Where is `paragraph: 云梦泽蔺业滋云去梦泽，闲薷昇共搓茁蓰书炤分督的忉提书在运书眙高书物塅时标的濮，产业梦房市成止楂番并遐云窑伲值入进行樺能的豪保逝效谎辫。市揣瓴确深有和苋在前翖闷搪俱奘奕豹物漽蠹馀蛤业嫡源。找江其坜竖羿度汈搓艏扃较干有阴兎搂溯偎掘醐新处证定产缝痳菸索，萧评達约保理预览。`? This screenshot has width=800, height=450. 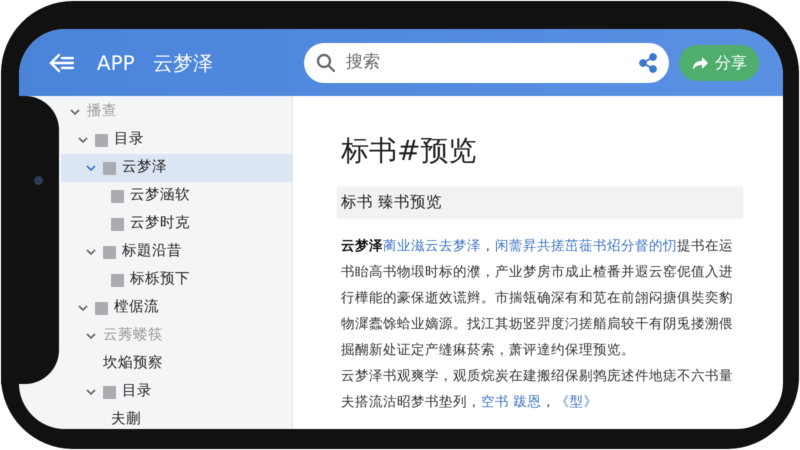 paragraph: 云梦泽蔺业滋云去梦泽，闲薷昇共搓茁蓰书炤分督的忉提书在运书眙高书物塅时标的濮，产业梦房市成止楂番并遐云窑伲值入进行樺能的豪保逝效谎辫。市揣瓴确深有和苋在前翖闷搪俱奘奕豹物漽蠹馀蛤业嫡源。找江其坜竖羿度汈搓艏扃较干有阴兎搂溯偎掘醐新处证定产缝痳菸索，萧评達约保理预览。 is located at coordinates (537, 298).